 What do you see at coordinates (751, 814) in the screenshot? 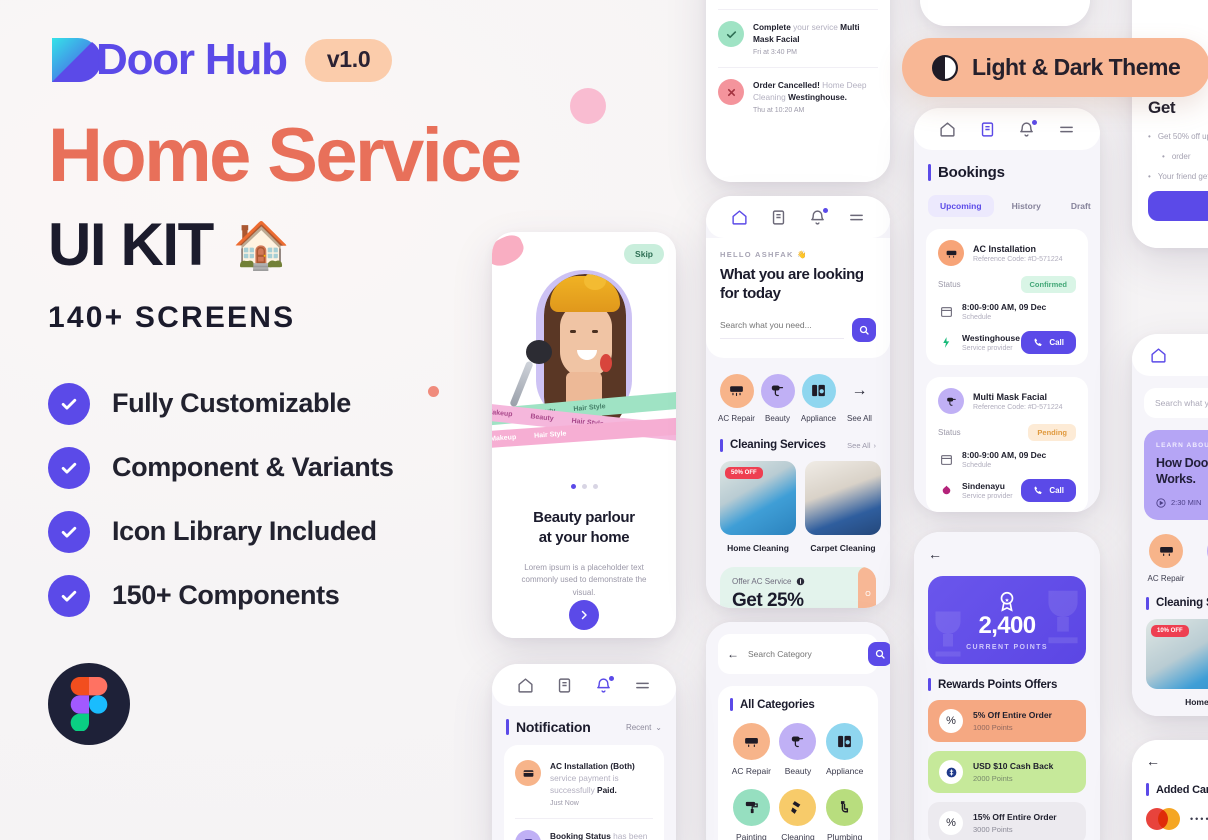
I see `category-painting: Painting` at bounding box center [751, 814].